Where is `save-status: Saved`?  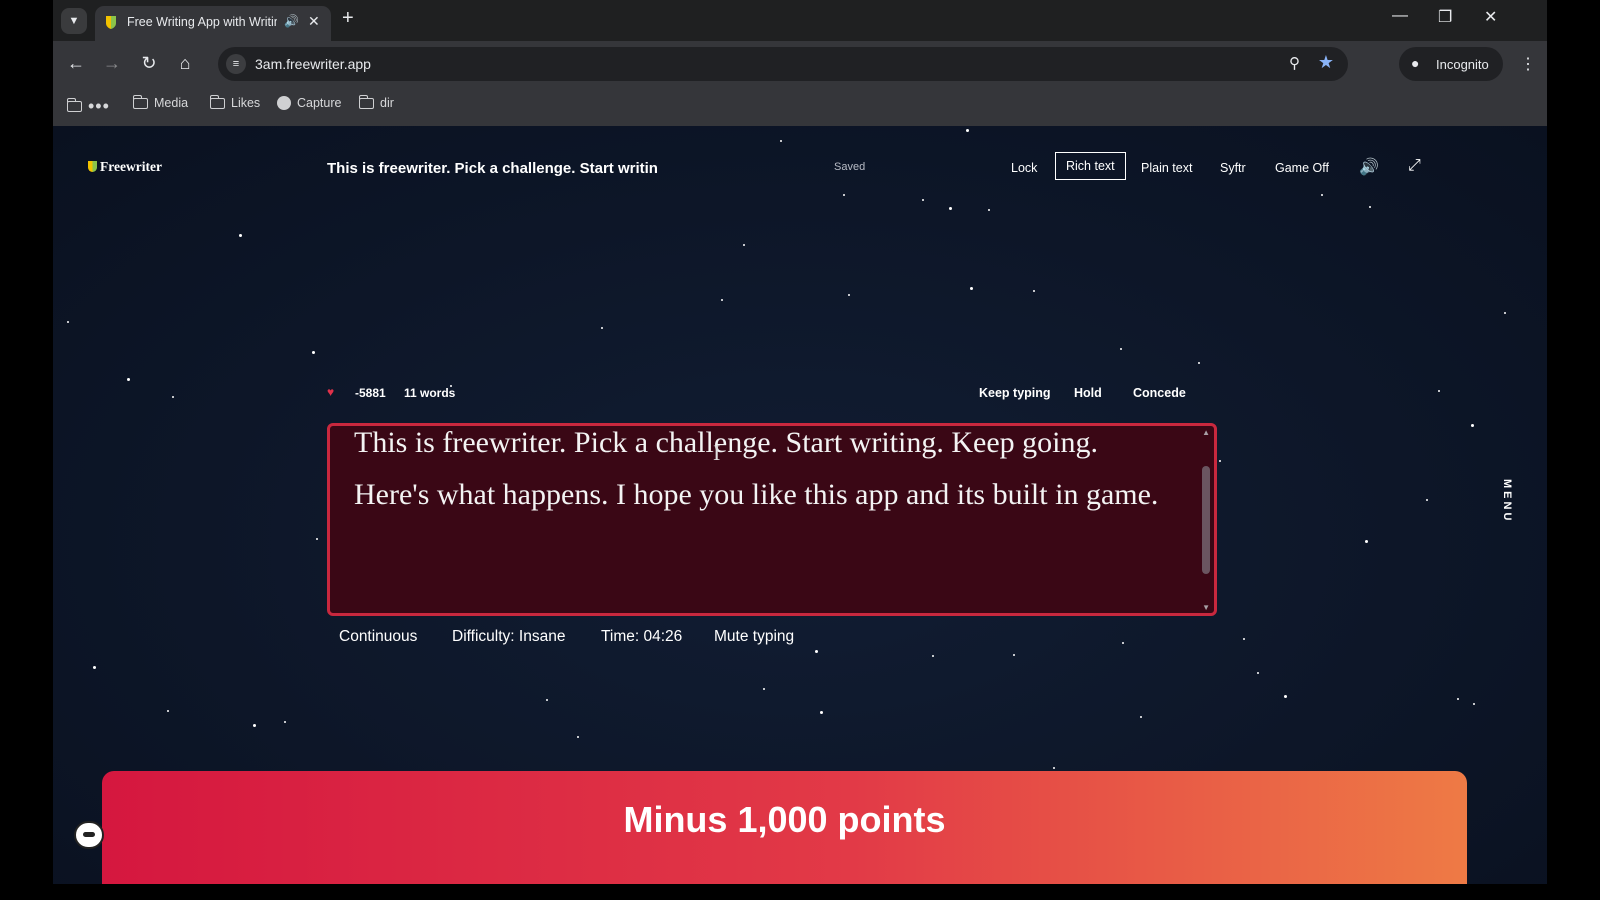 save-status: Saved is located at coordinates (850, 167).